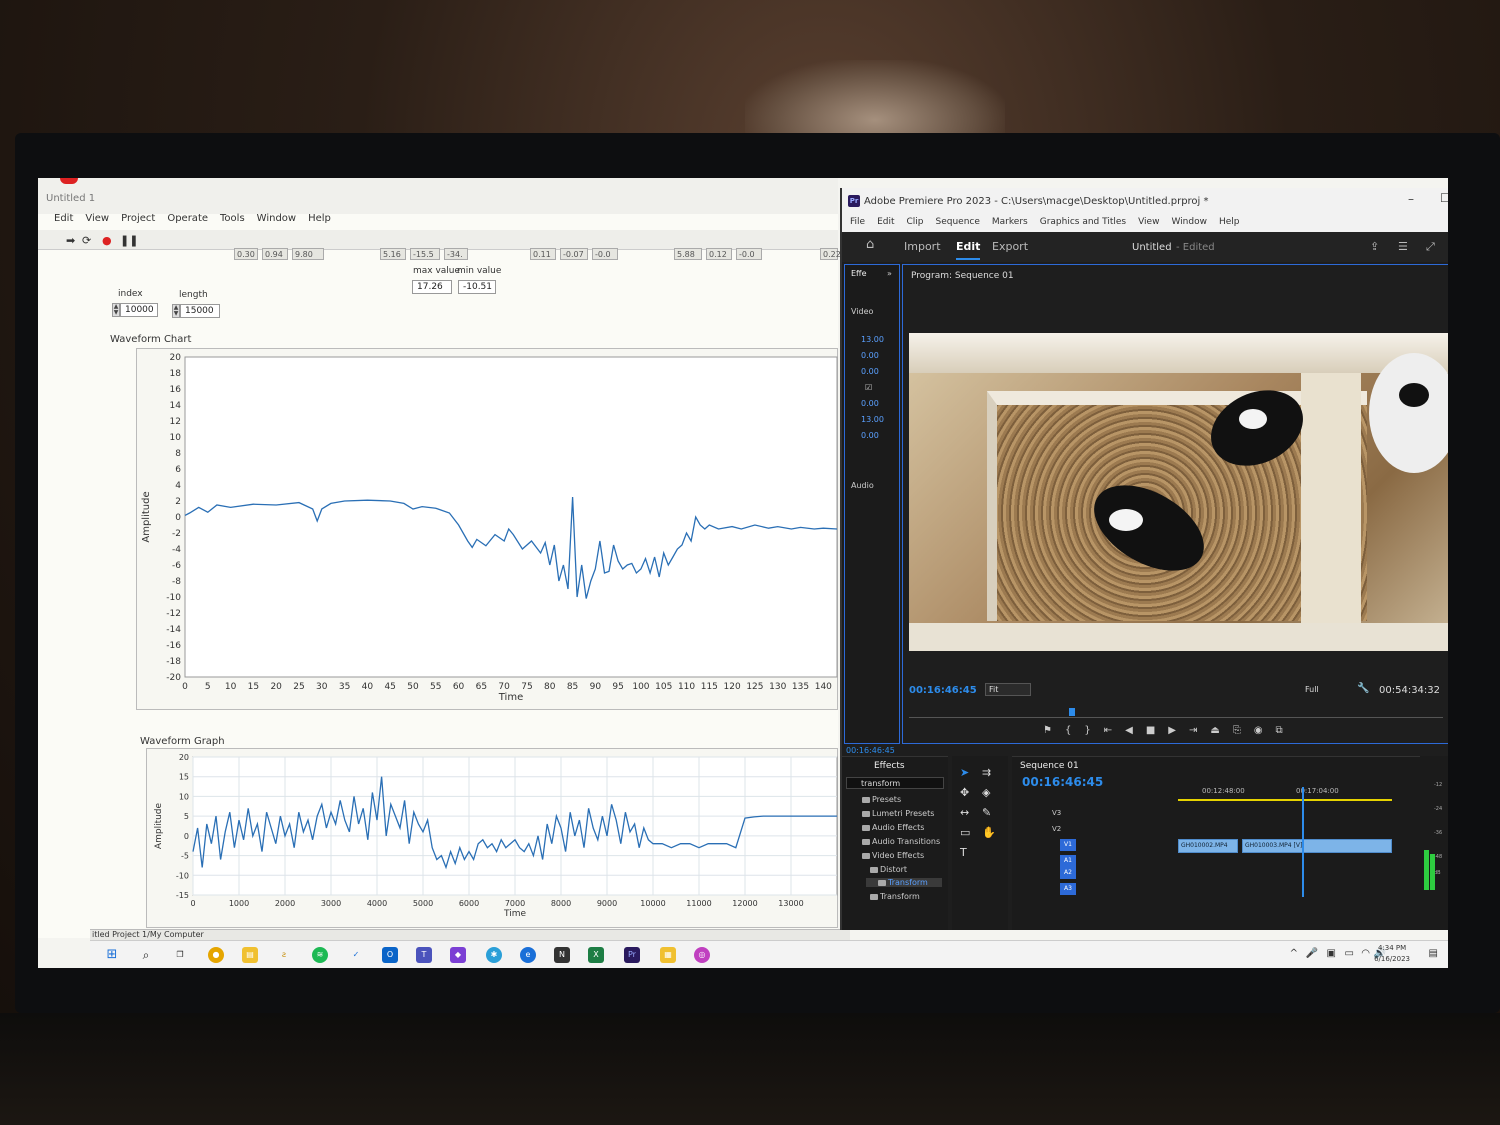  Describe the element at coordinates (668, 955) in the screenshot. I see `app-icon: ▦` at that location.